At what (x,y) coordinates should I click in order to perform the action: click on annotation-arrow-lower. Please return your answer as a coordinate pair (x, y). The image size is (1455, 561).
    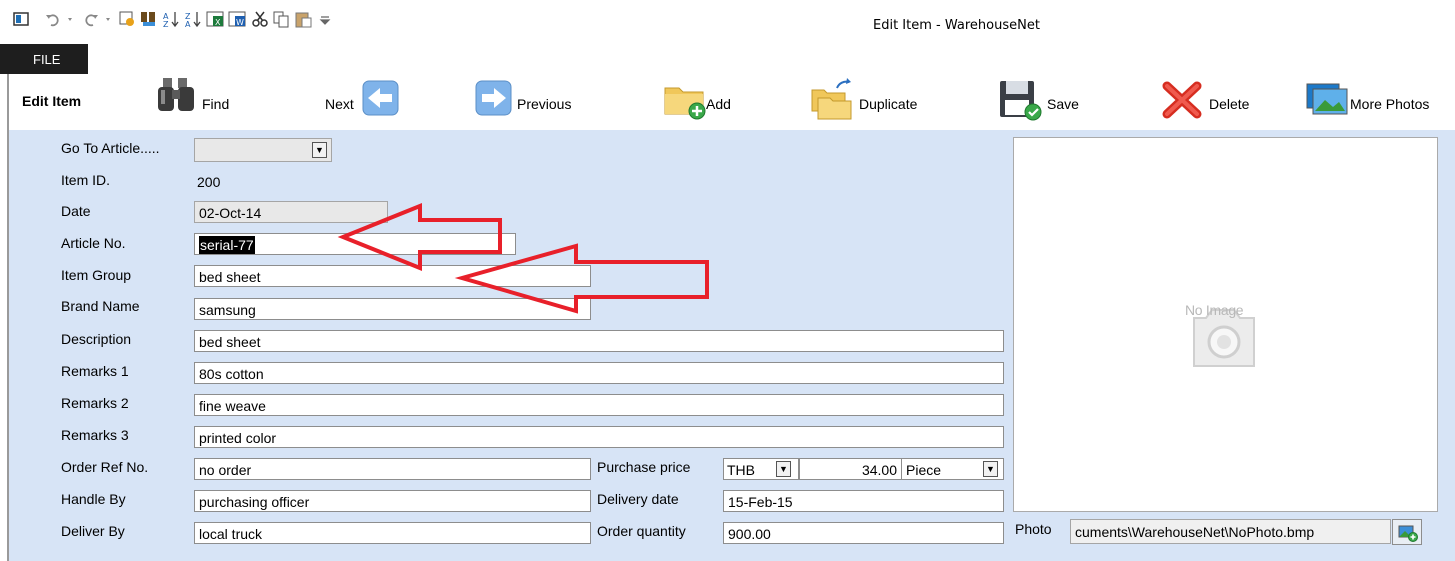
    Looking at the image, I should click on (581, 278).